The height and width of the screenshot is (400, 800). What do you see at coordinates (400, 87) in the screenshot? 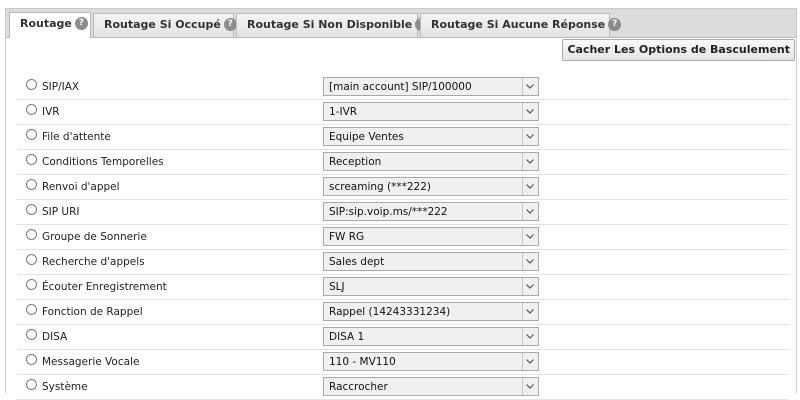
I see `select-value: [main account] SIP/100000` at bounding box center [400, 87].